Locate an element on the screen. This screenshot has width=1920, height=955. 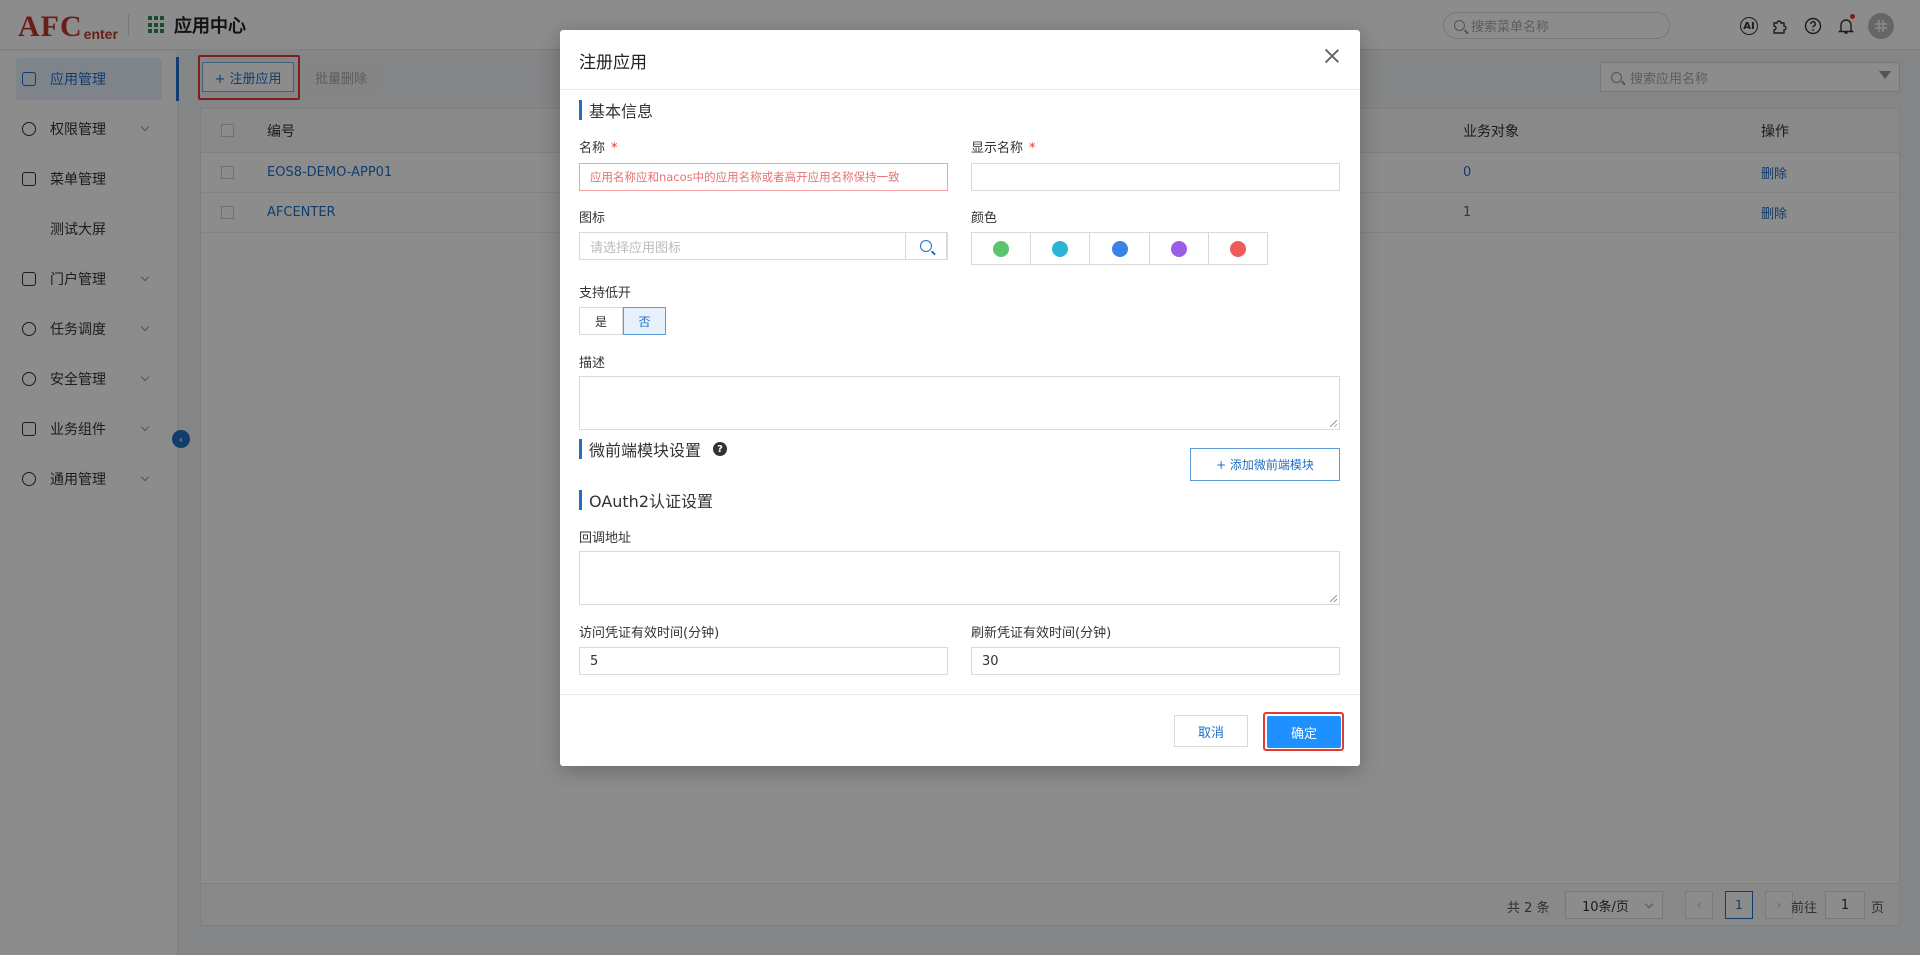
refresh-token-ttl-input: 30 is located at coordinates (1155, 661).